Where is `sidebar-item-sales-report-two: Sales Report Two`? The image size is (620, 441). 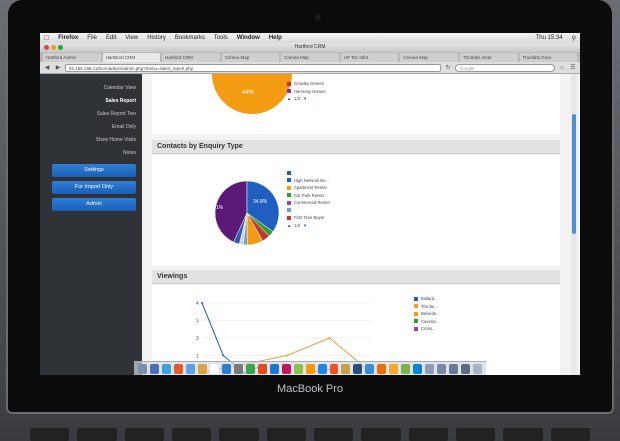 sidebar-item-sales-report-two: Sales Report Two is located at coordinates (91, 114).